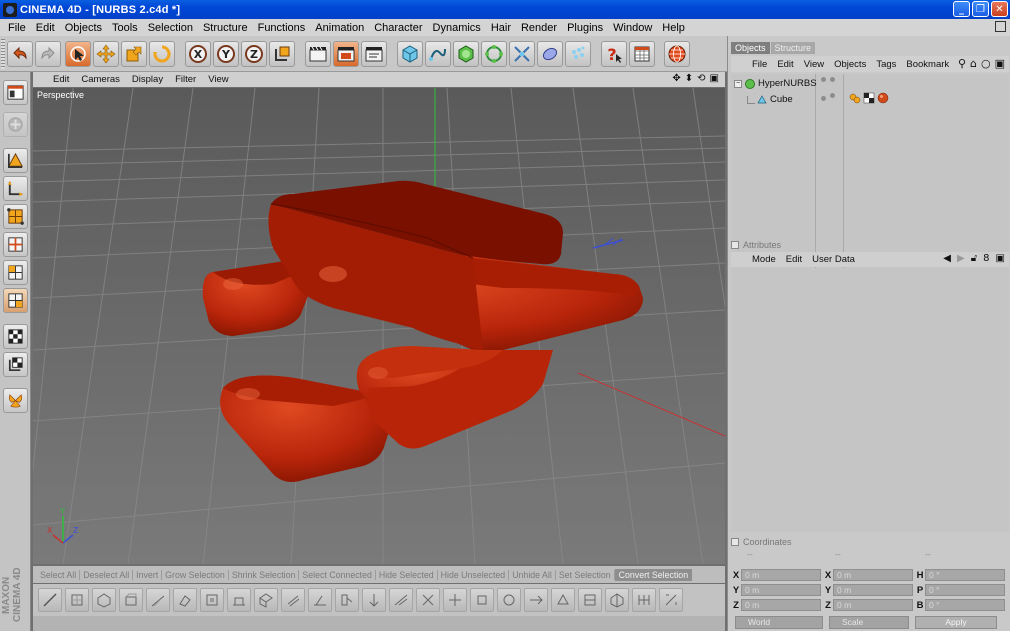  What do you see at coordinates (563, 600) in the screenshot?
I see `normal-rotate-icon` at bounding box center [563, 600].